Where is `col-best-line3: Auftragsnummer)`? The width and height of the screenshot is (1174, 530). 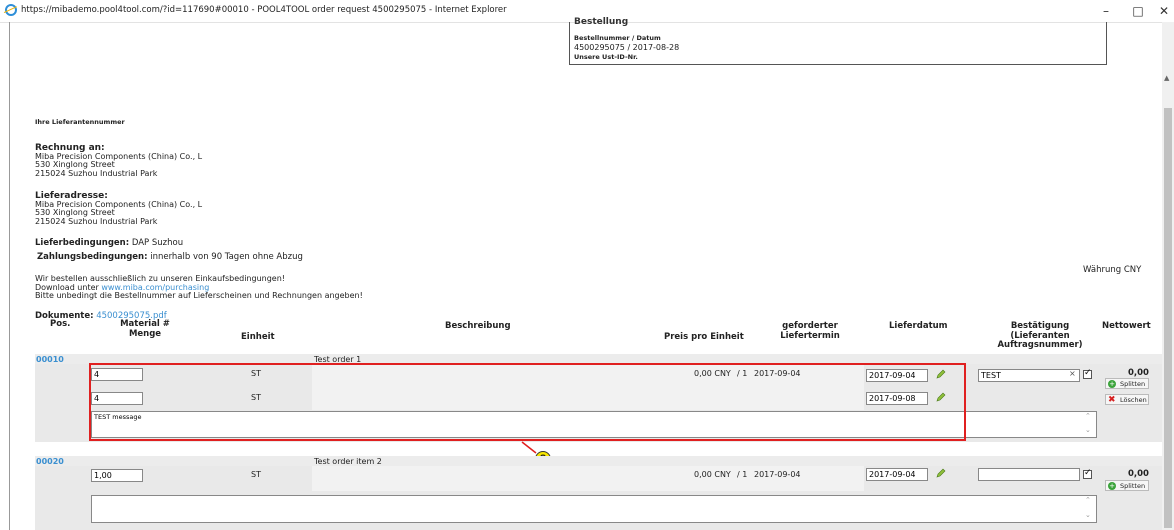 col-best-line3: Auftragsnummer) is located at coordinates (1040, 345).